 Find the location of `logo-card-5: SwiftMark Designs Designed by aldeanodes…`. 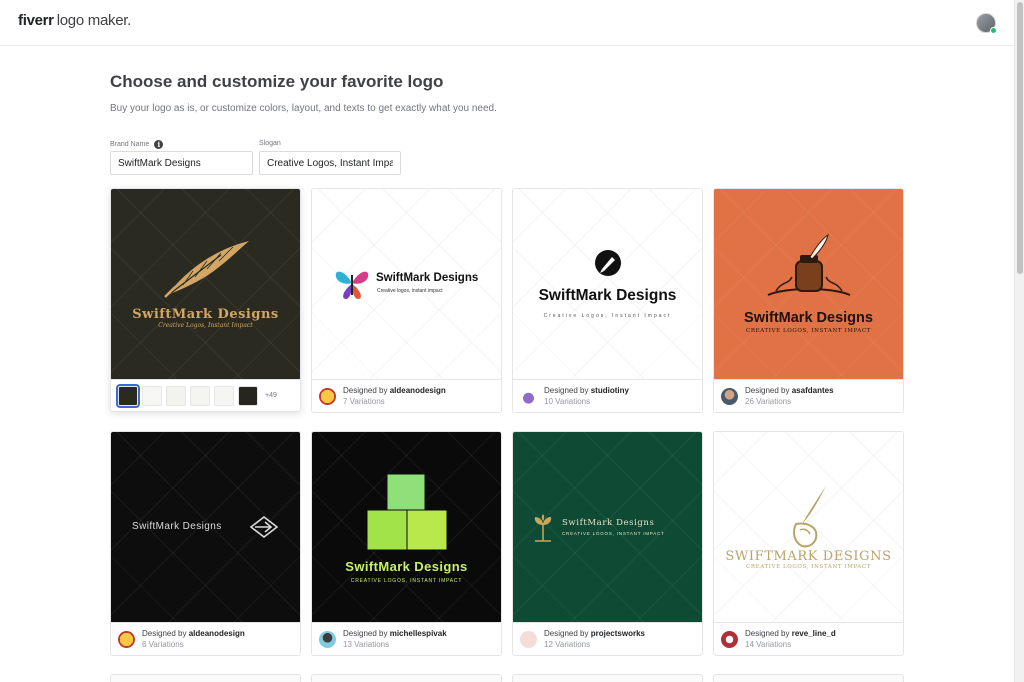

logo-card-5: SwiftMark Designs Designed by aldeanodes… is located at coordinates (205, 543).